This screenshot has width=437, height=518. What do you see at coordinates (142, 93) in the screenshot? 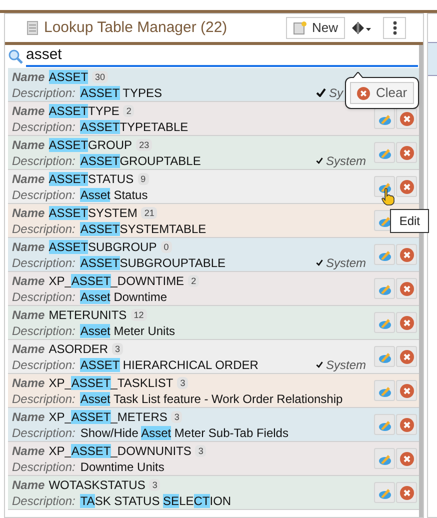
I see `description-text: TYPES` at bounding box center [142, 93].